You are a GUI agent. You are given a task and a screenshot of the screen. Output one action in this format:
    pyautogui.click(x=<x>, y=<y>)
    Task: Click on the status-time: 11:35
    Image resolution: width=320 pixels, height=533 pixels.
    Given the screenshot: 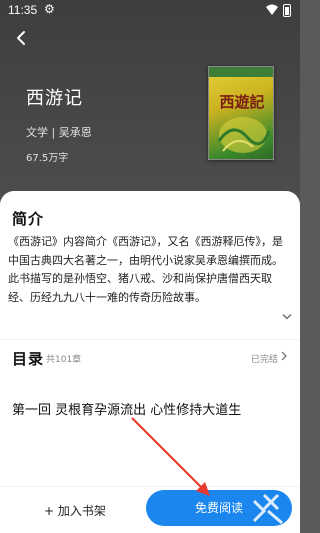 What is the action you would take?
    pyautogui.click(x=23, y=10)
    